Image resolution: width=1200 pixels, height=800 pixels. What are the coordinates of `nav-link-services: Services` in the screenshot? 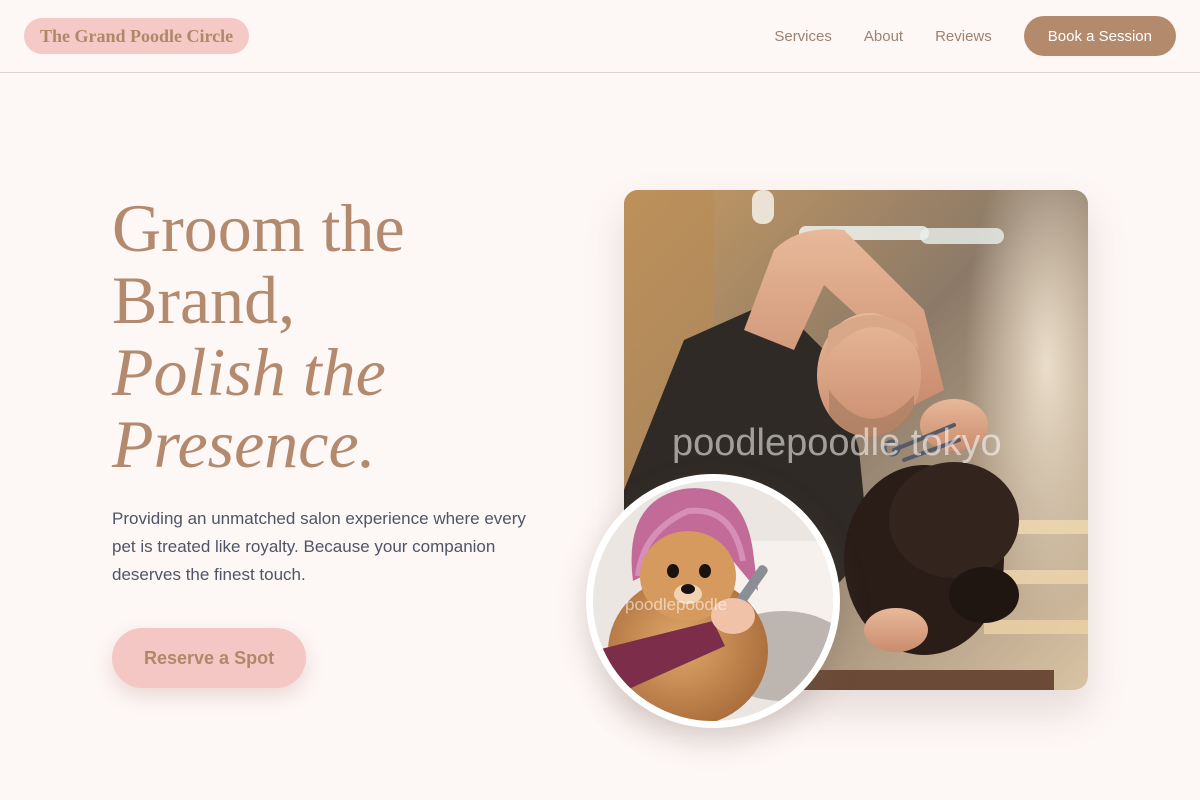 It's located at (803, 36).